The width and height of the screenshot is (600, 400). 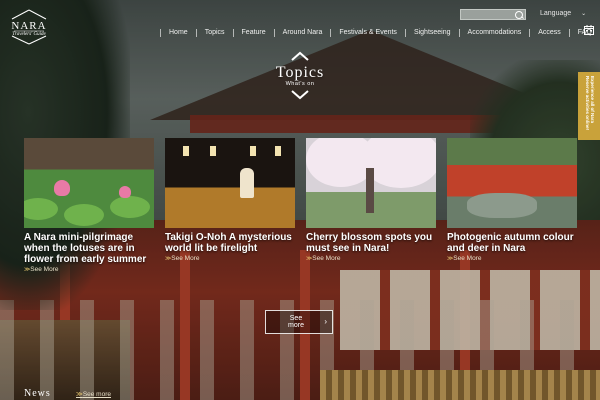 What do you see at coordinates (29, 34) in the screenshot?
I see `logo-subtitle: Travelers' Guide` at bounding box center [29, 34].